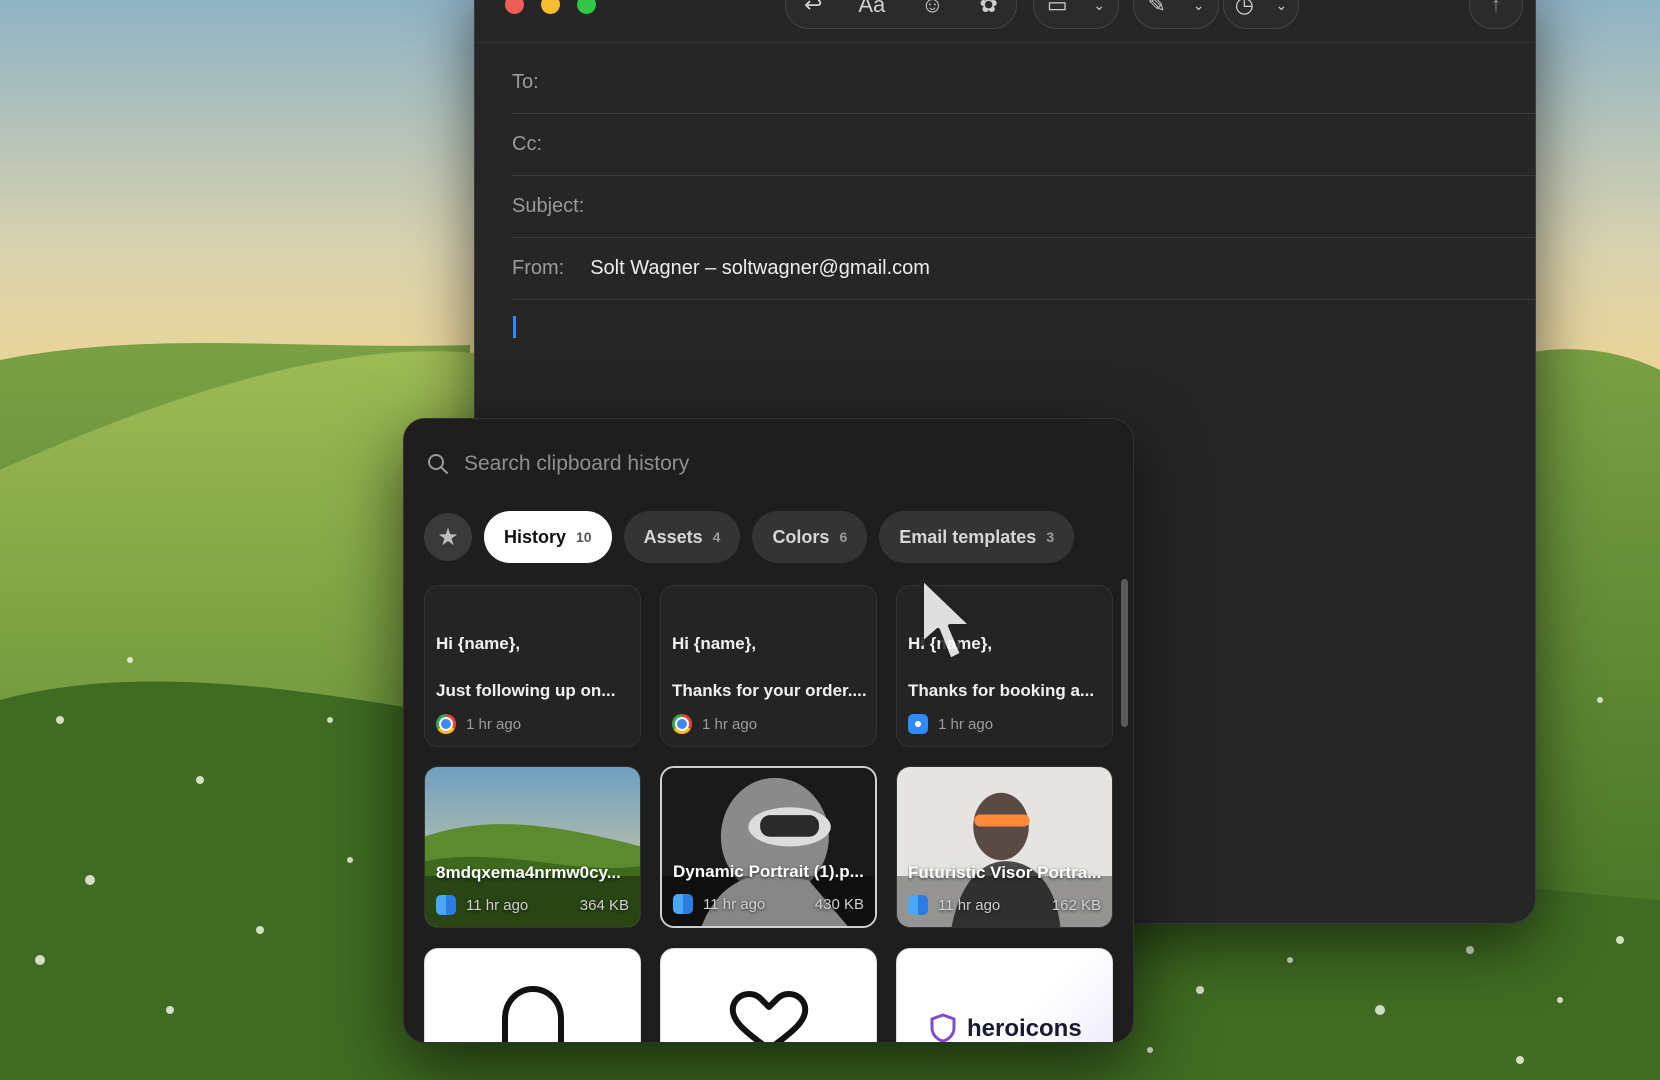 This screenshot has width=1660, height=1080. I want to click on paperclip-icon: ✎, so click(1156, 8).